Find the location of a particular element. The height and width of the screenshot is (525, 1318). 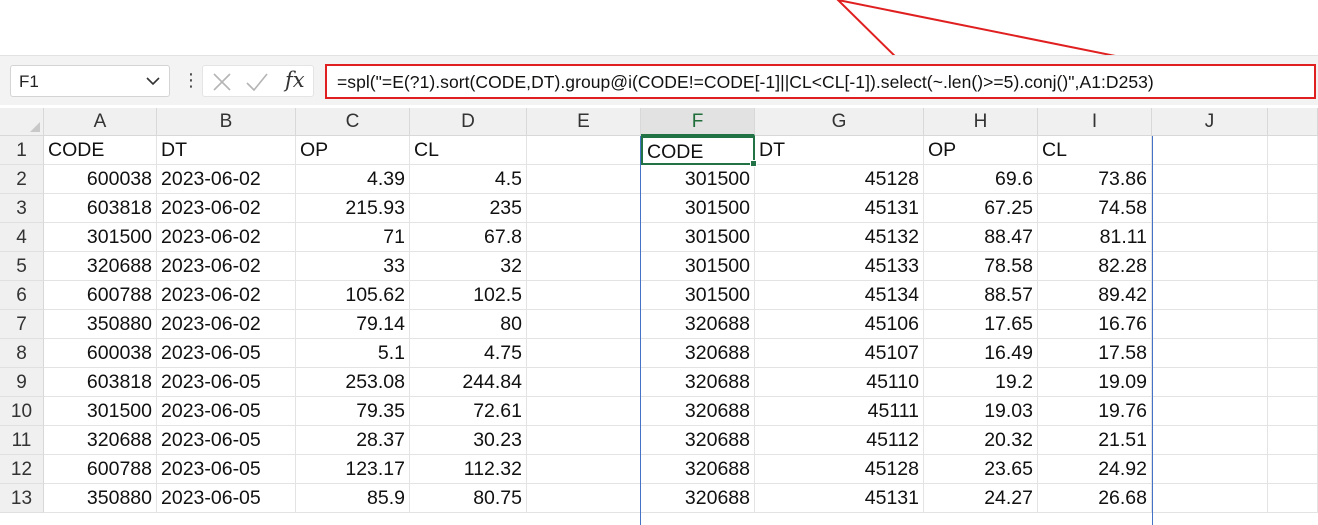

cell-g9: 45110 is located at coordinates (839, 382).